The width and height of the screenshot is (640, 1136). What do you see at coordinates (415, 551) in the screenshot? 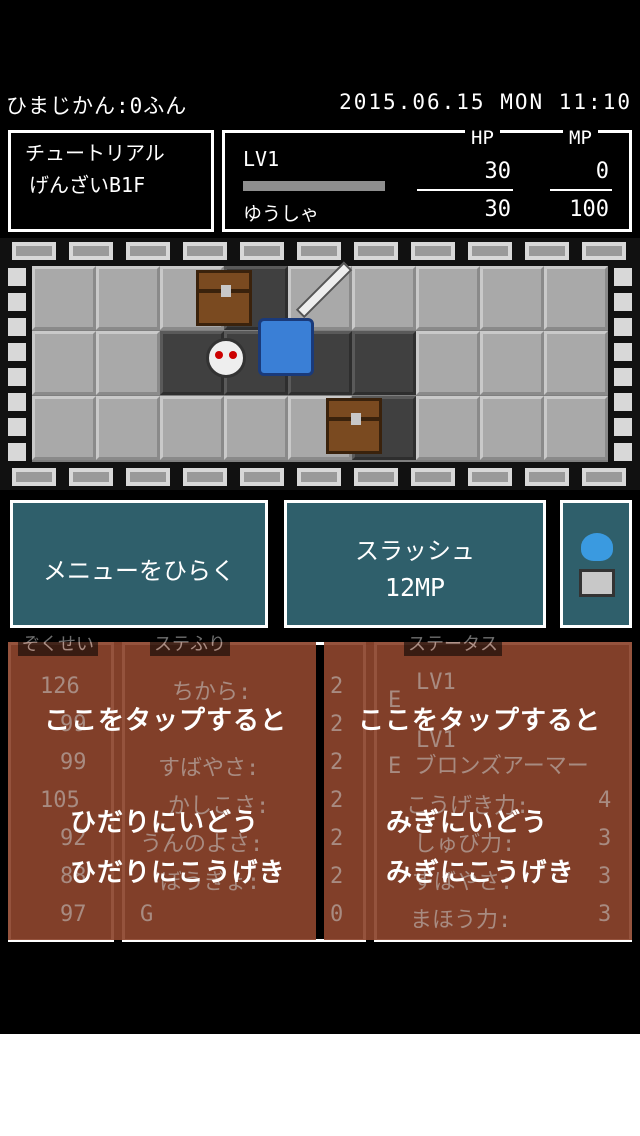
I see `skill-name: スラッシュ` at bounding box center [415, 551].